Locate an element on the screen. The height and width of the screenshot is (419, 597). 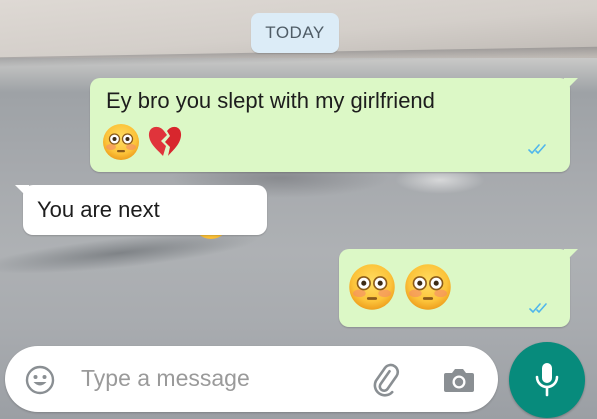
date-label: TODAY is located at coordinates (295, 32).